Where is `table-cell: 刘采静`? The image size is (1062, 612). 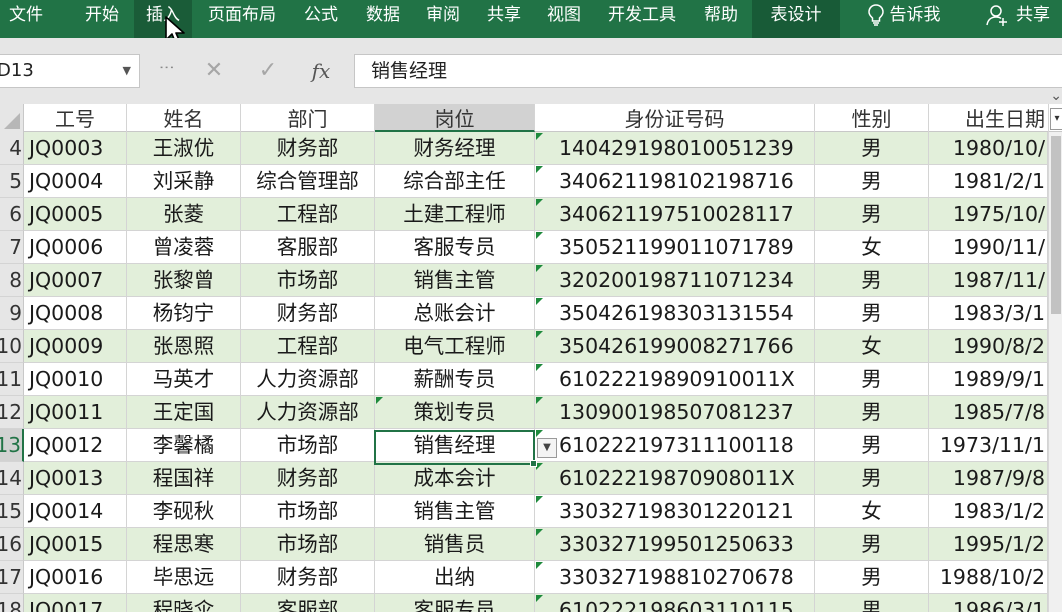 table-cell: 刘采静 is located at coordinates (184, 181).